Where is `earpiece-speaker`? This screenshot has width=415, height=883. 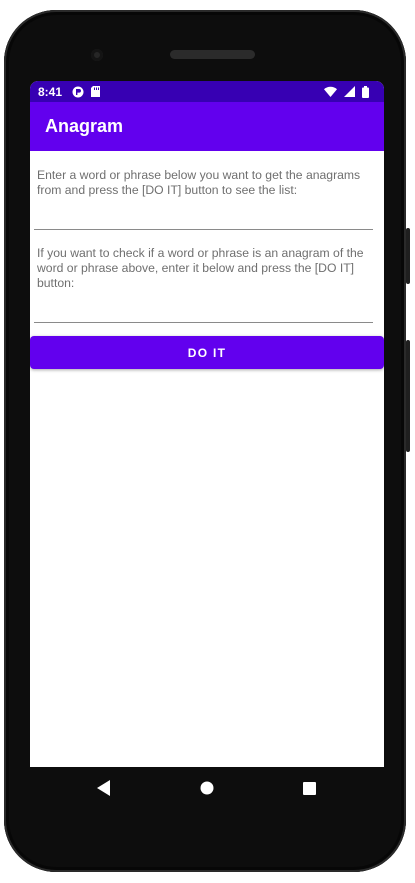
earpiece-speaker is located at coordinates (212, 54).